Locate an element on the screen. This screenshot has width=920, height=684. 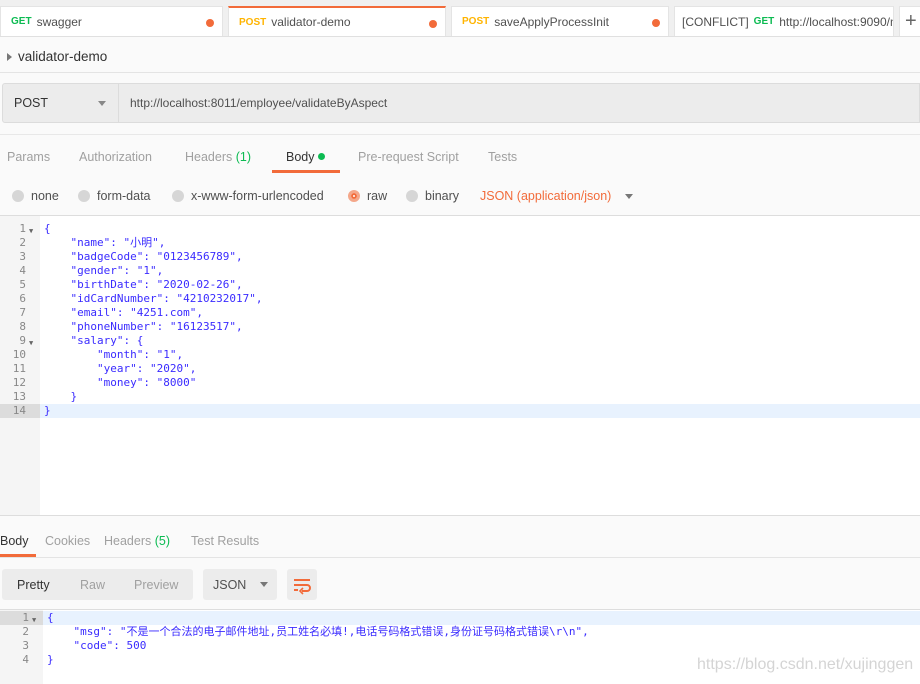
tab-saveApplyProcessInit: POST saveApplyProcessInit is located at coordinates (560, 21).